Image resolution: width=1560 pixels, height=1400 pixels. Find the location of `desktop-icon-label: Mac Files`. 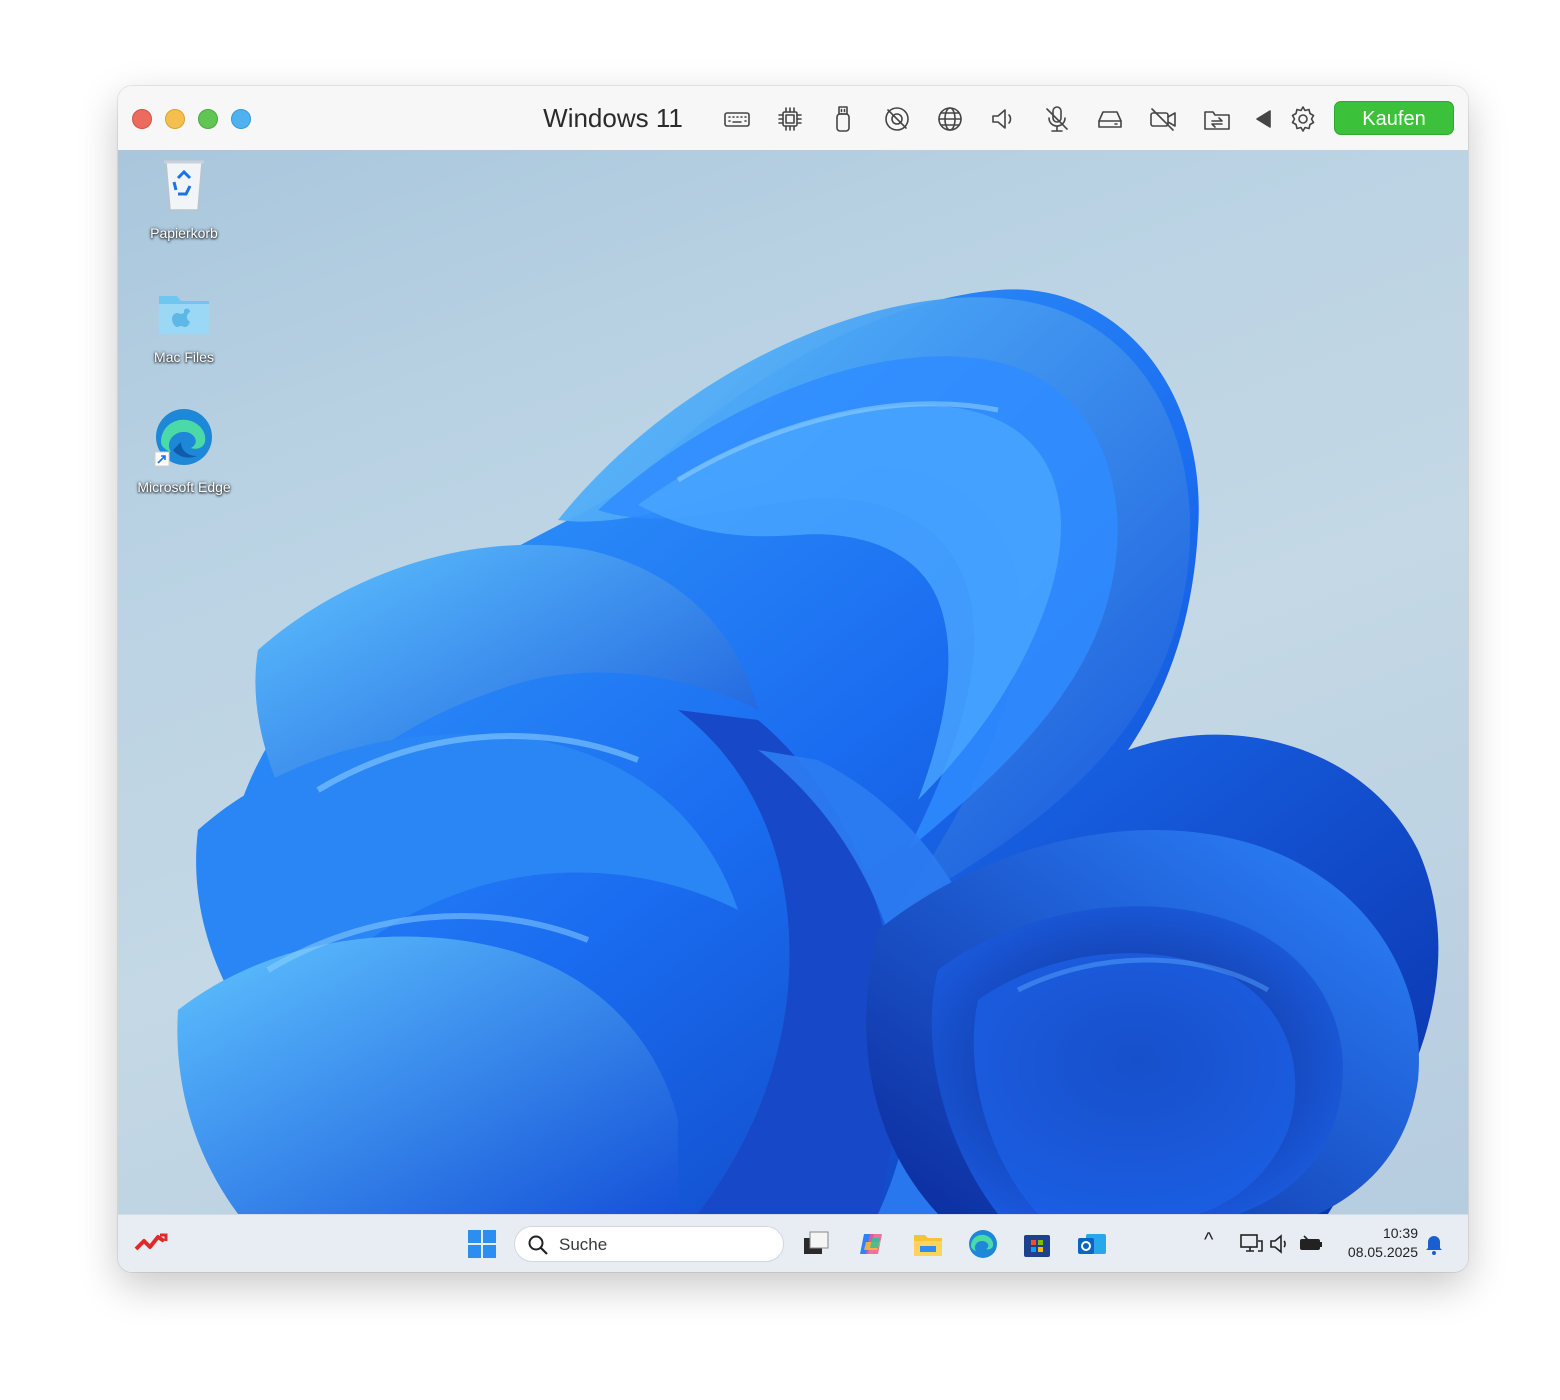

desktop-icon-label: Mac Files is located at coordinates (184, 357).